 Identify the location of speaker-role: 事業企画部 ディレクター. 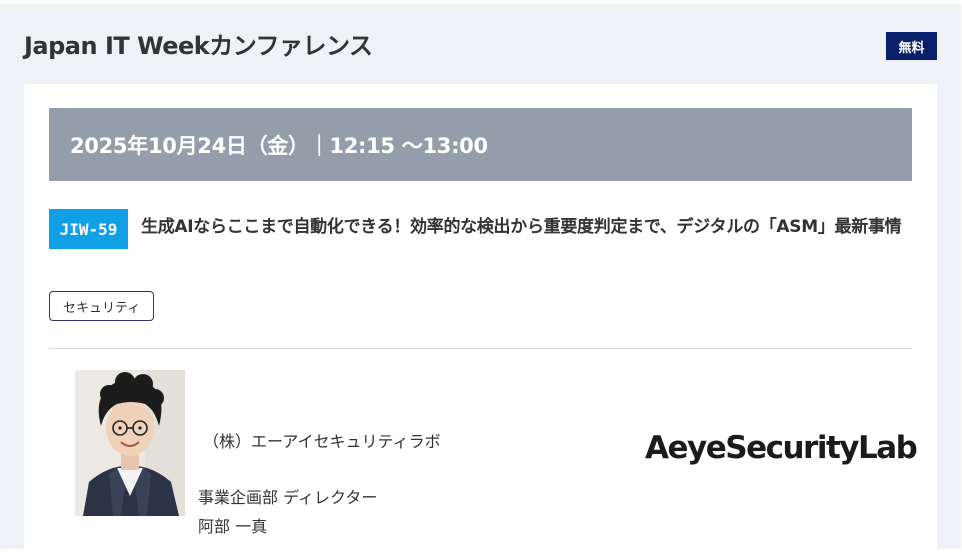
(288, 497).